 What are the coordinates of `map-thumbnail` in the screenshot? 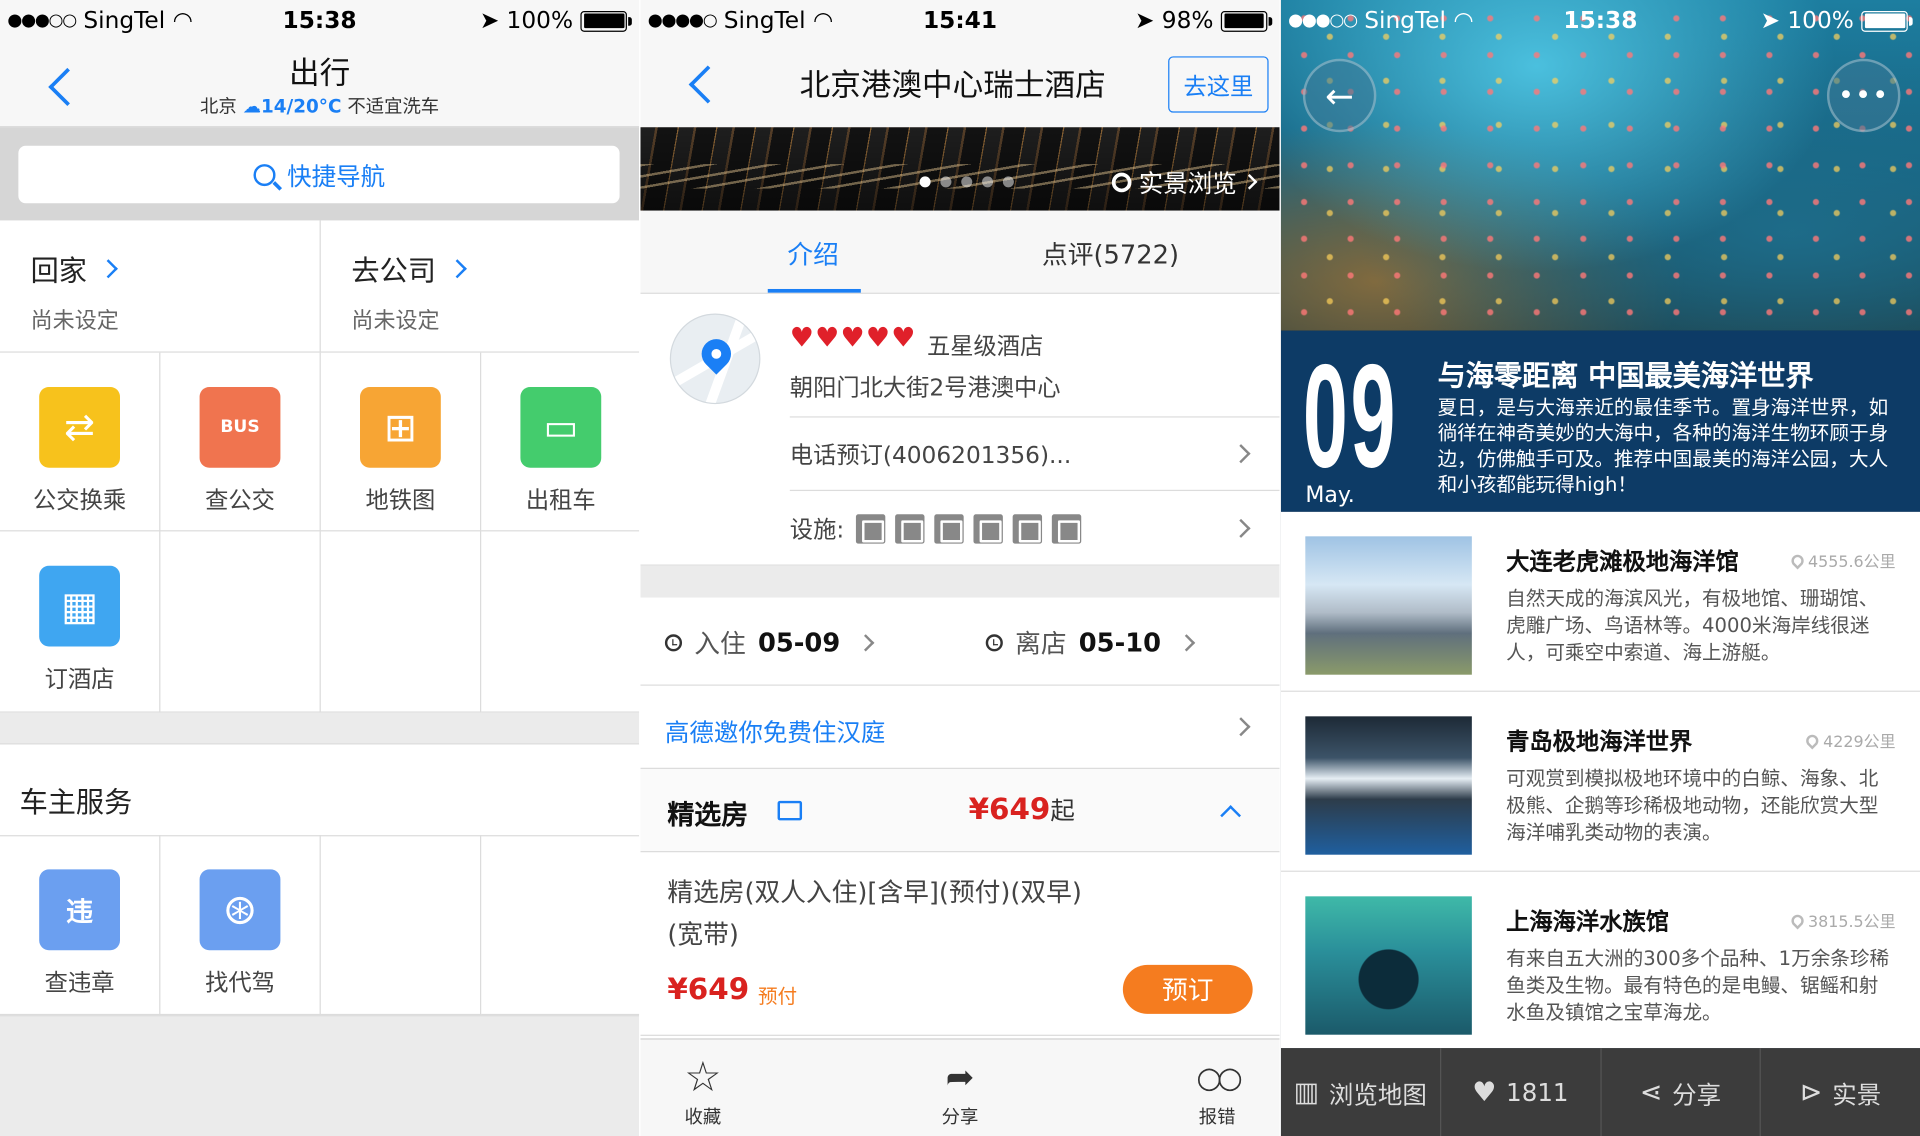 It's located at (715, 359).